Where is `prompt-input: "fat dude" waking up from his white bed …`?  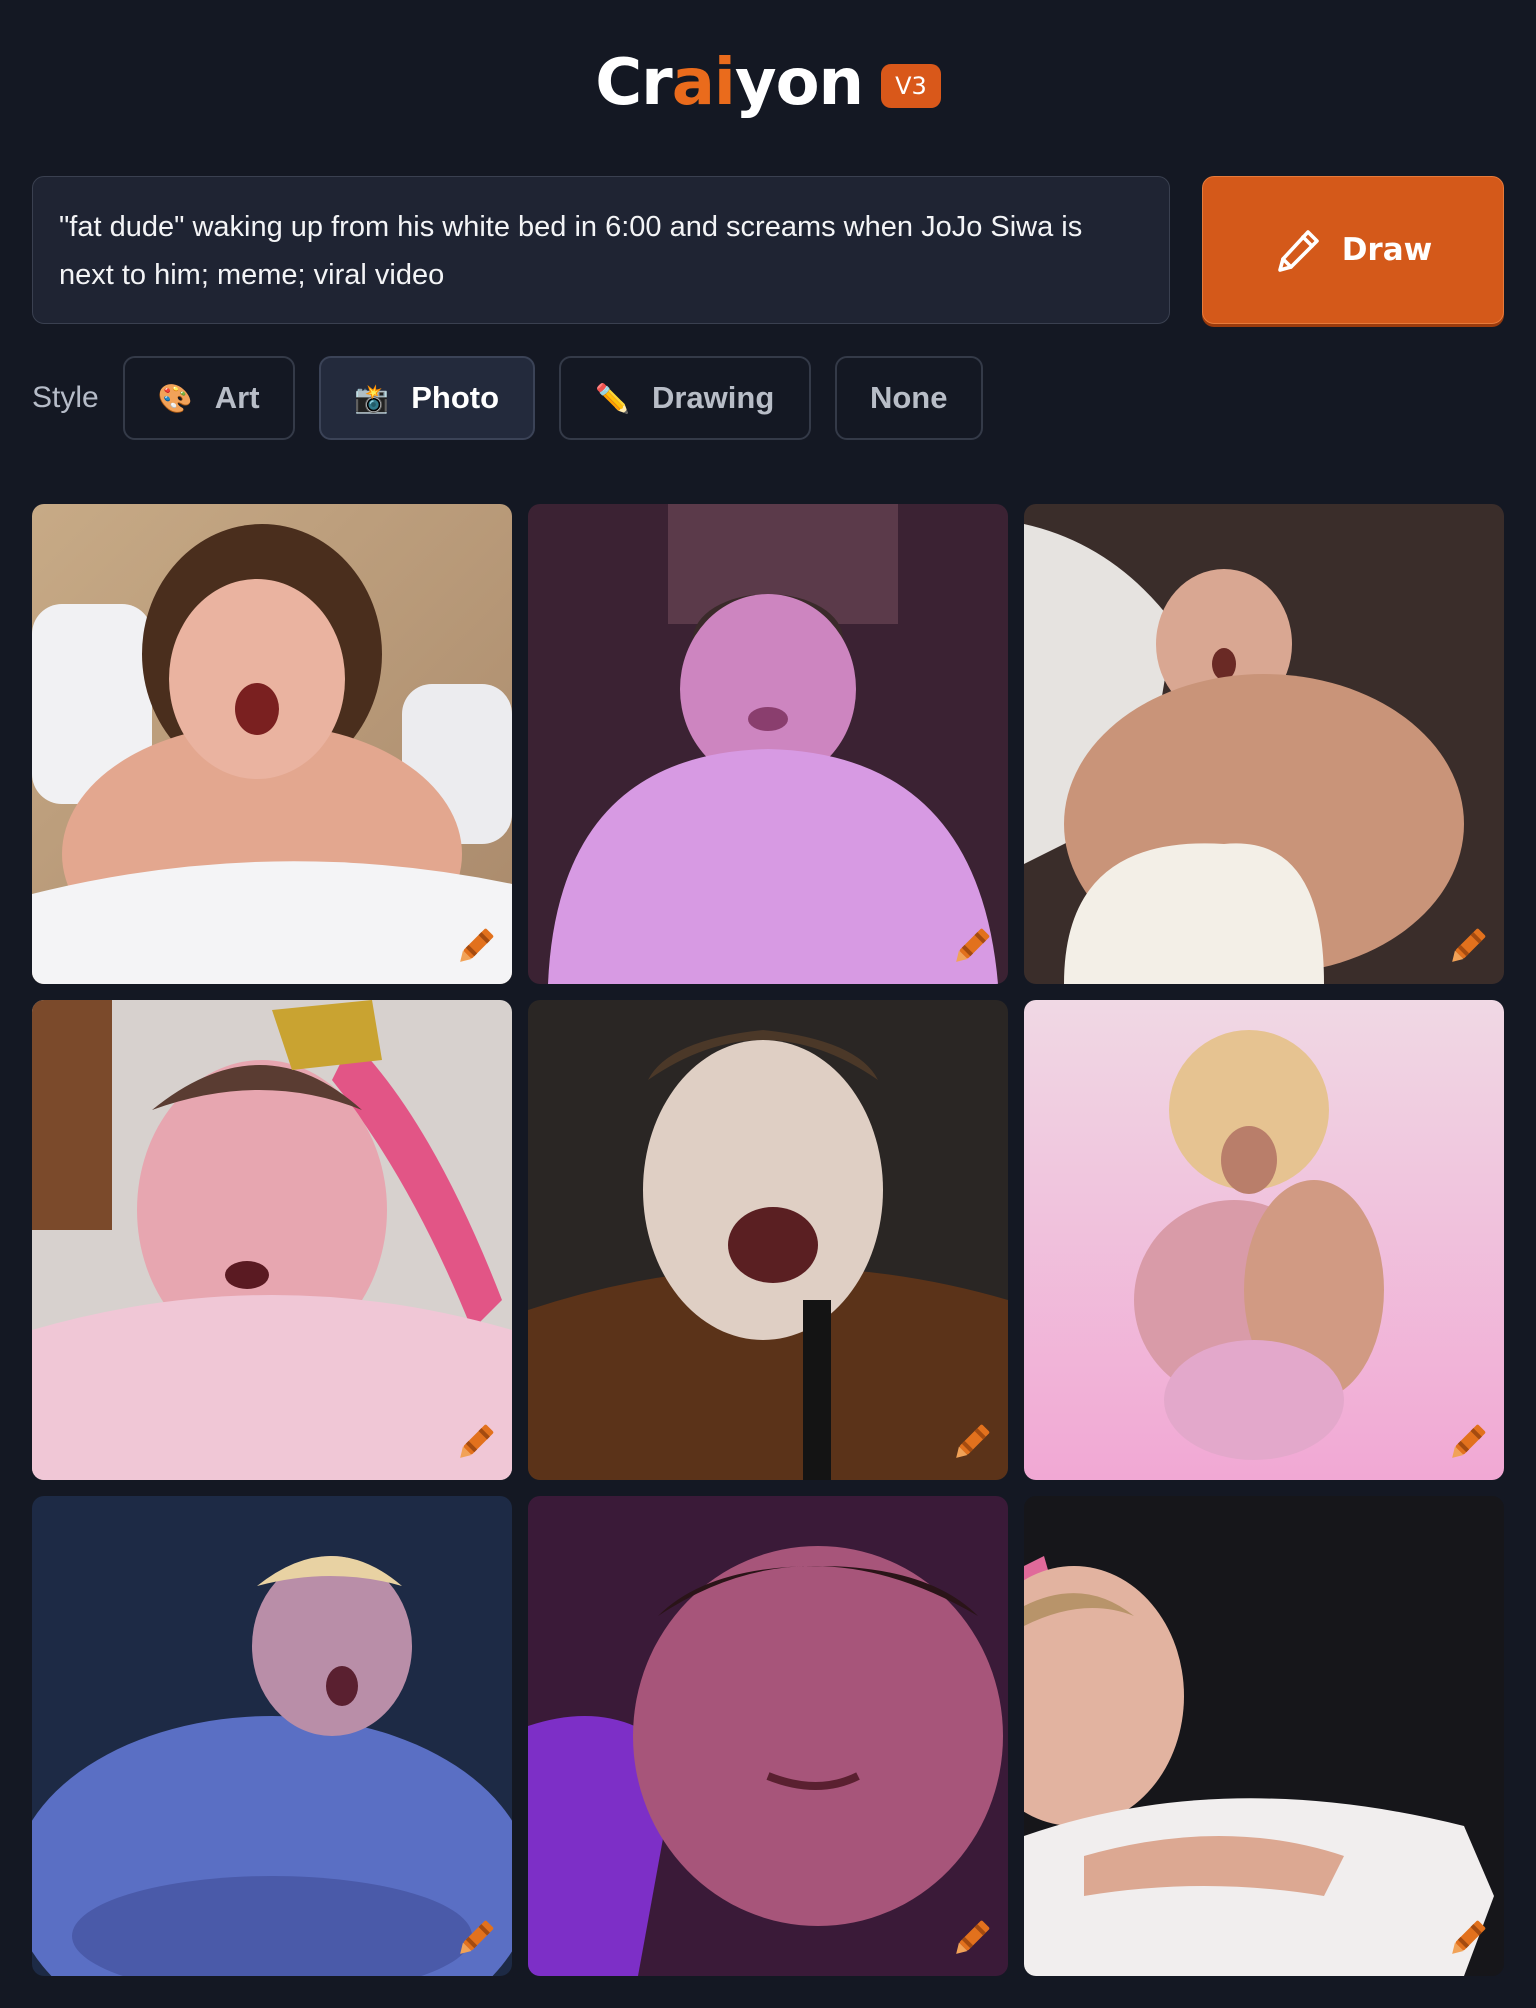 prompt-input: "fat dude" waking up from his white bed … is located at coordinates (601, 250).